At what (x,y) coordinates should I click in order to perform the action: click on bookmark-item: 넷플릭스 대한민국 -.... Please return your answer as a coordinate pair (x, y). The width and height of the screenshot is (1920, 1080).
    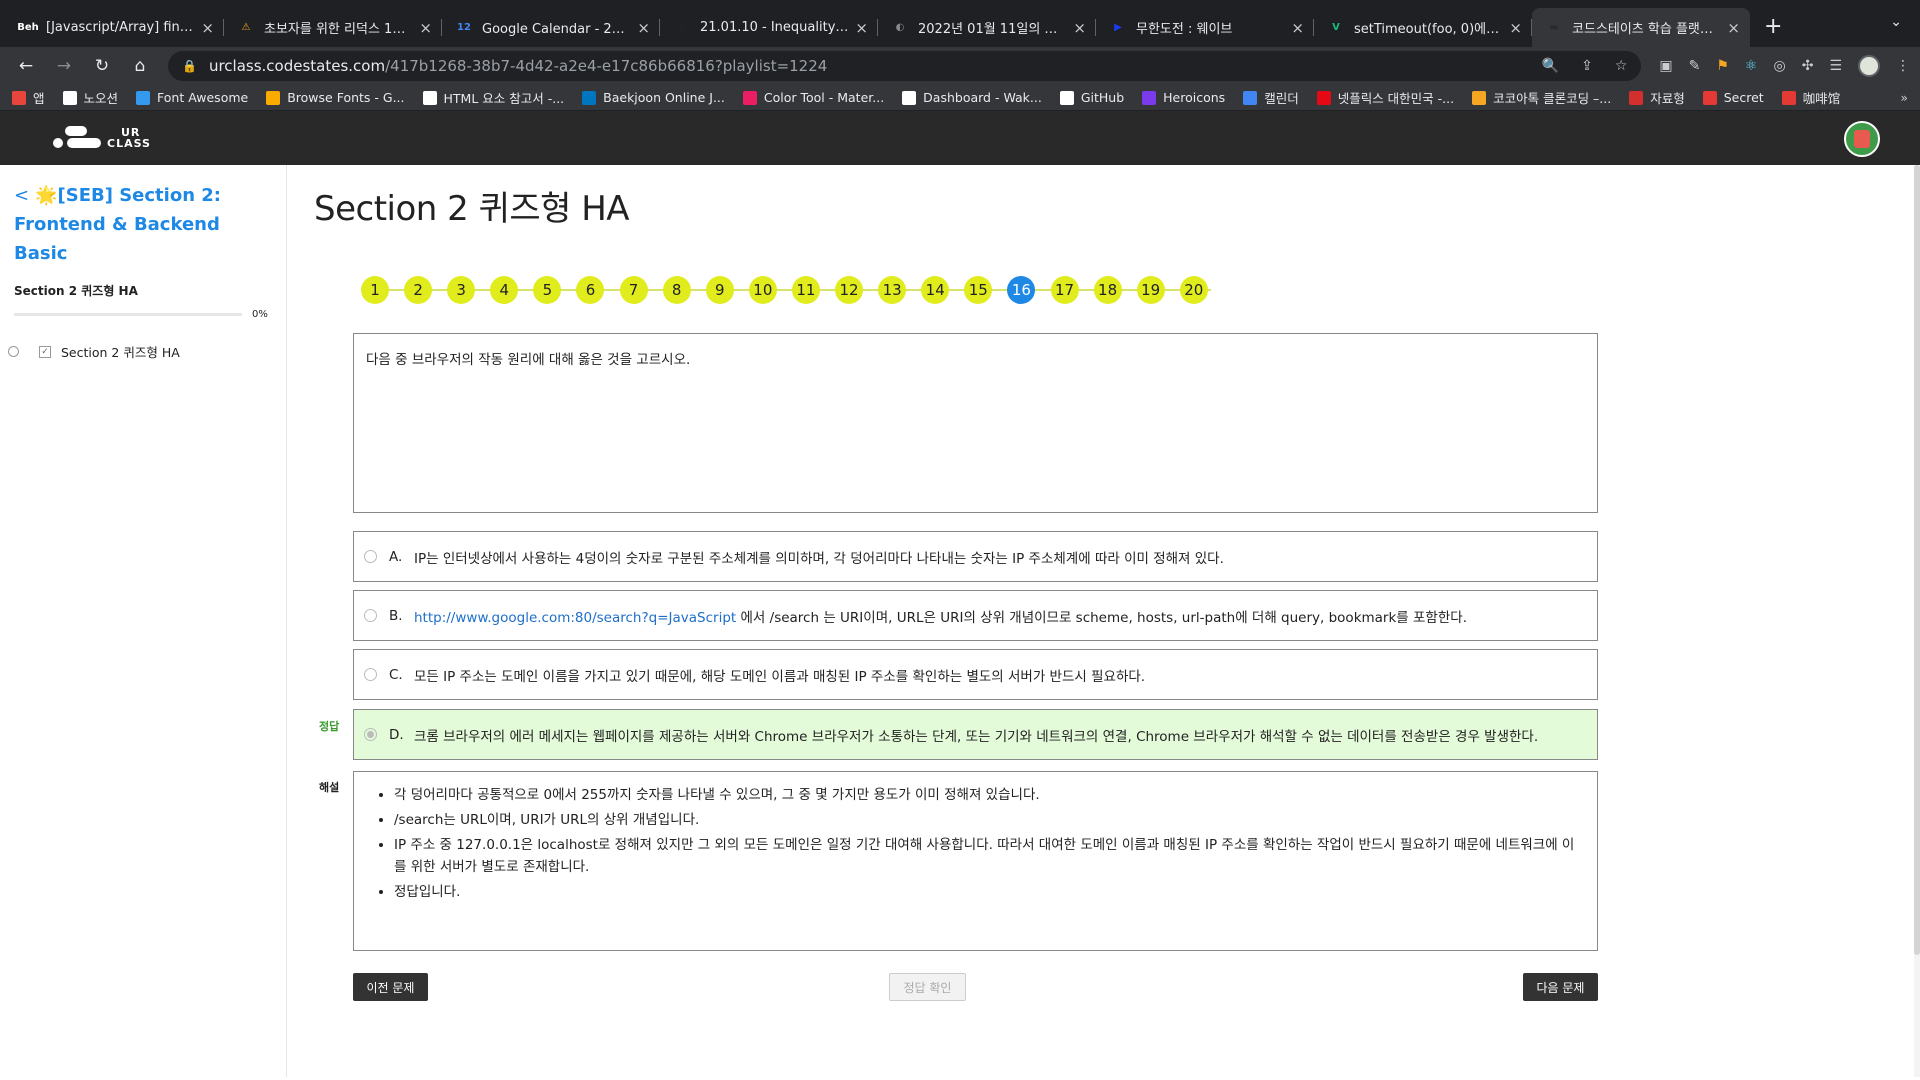
    Looking at the image, I should click on (1385, 97).